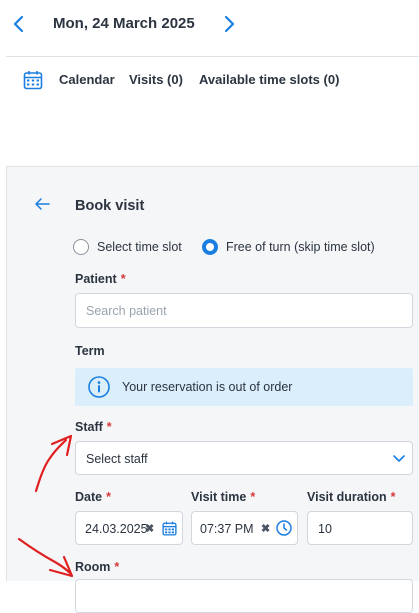  I want to click on radio-free-of-turn: Free of turn (skip time slot), so click(288, 247).